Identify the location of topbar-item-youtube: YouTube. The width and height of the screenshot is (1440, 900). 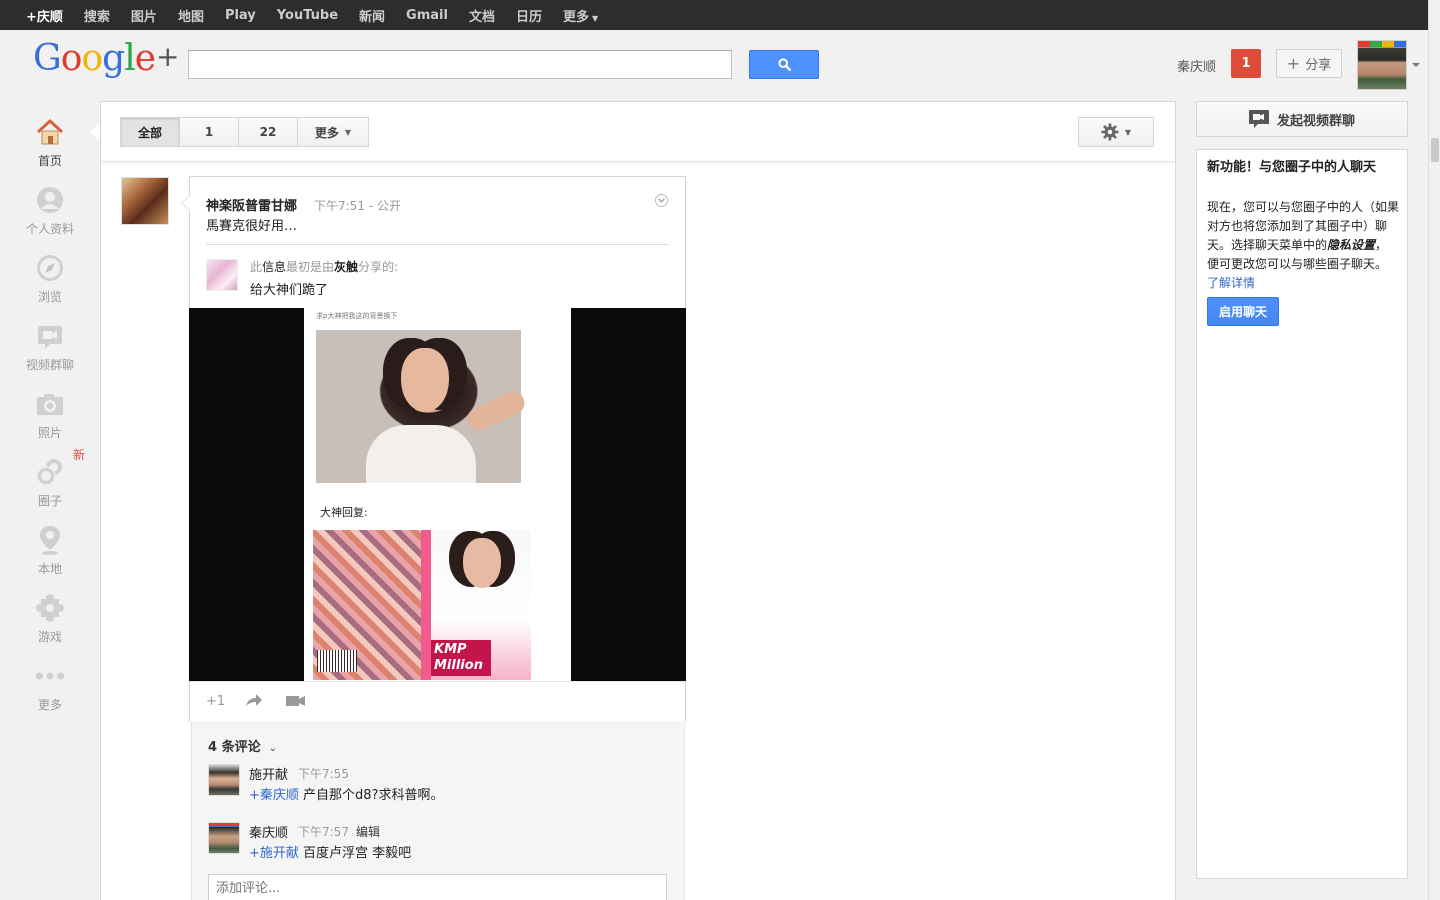
(307, 15).